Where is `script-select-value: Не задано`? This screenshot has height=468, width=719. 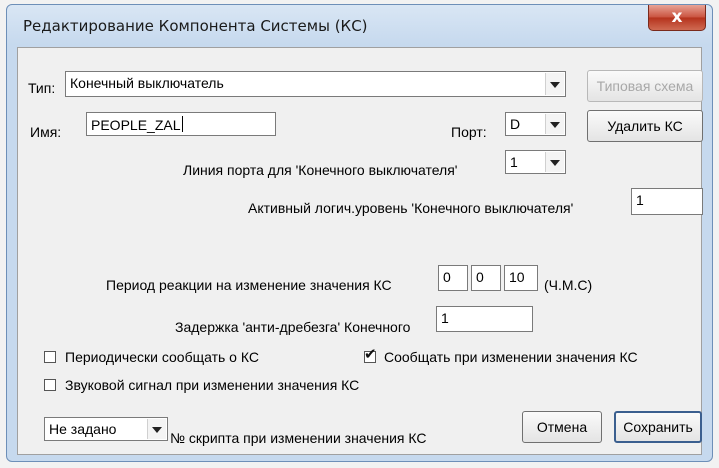 script-select-value: Не задано is located at coordinates (83, 429).